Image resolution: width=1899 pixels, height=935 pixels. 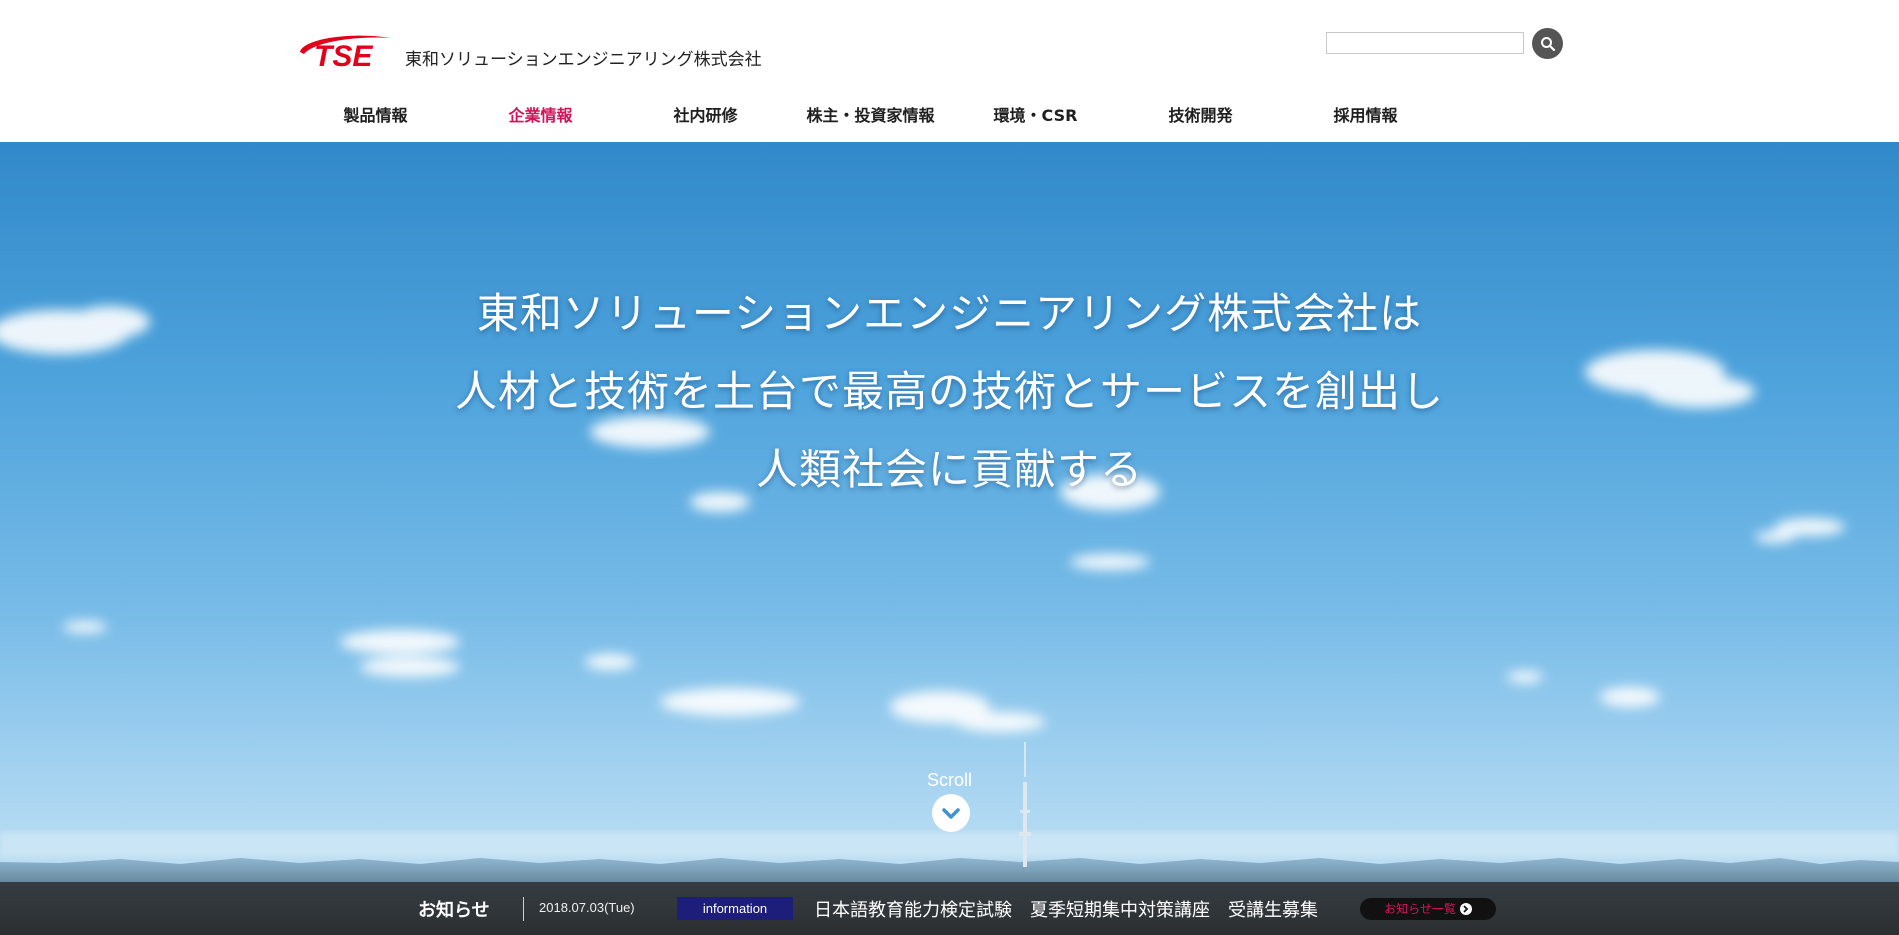 What do you see at coordinates (1035, 114) in the screenshot?
I see `nav-item-csr: 環境・CSR` at bounding box center [1035, 114].